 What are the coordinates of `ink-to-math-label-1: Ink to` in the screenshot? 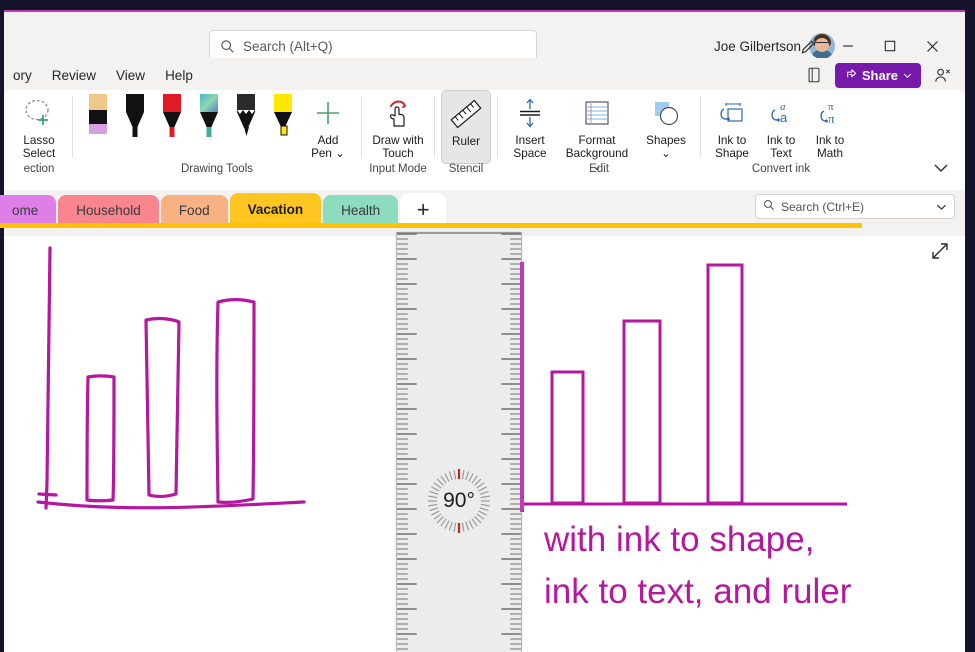 It's located at (830, 140).